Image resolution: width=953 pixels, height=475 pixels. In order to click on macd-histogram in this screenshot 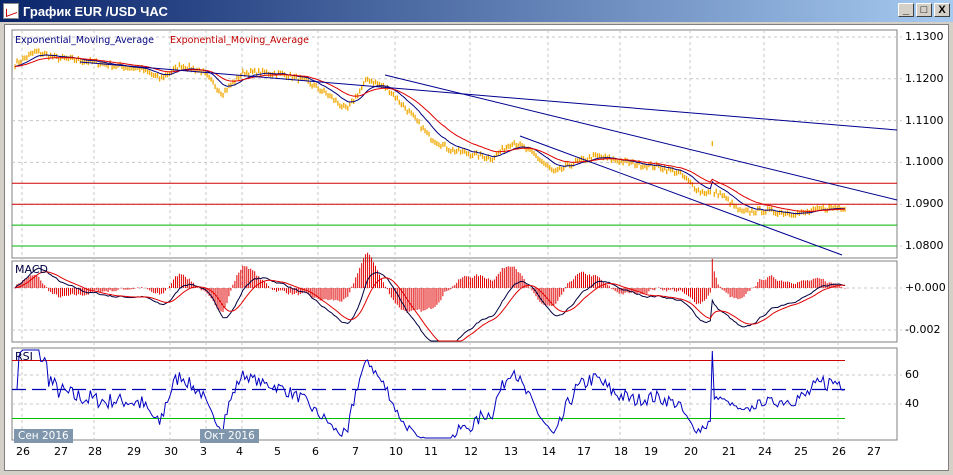, I will do `click(431, 282)`.